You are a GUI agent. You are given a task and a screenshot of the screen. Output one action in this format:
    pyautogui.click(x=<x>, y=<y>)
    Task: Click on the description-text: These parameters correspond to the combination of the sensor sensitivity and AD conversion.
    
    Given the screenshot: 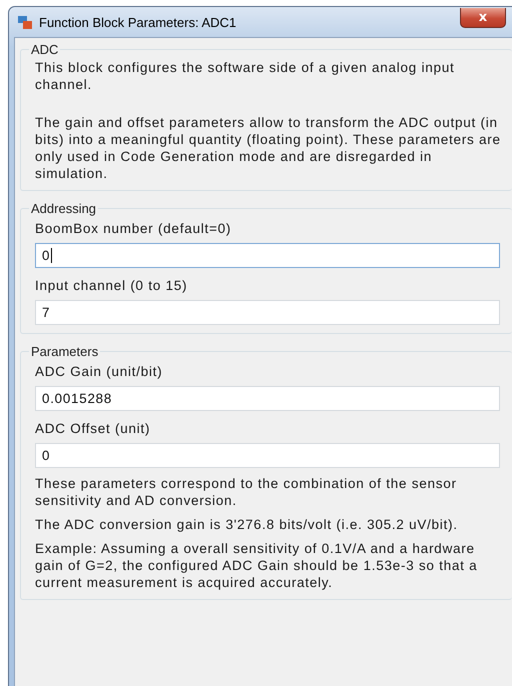 What is the action you would take?
    pyautogui.click(x=246, y=492)
    